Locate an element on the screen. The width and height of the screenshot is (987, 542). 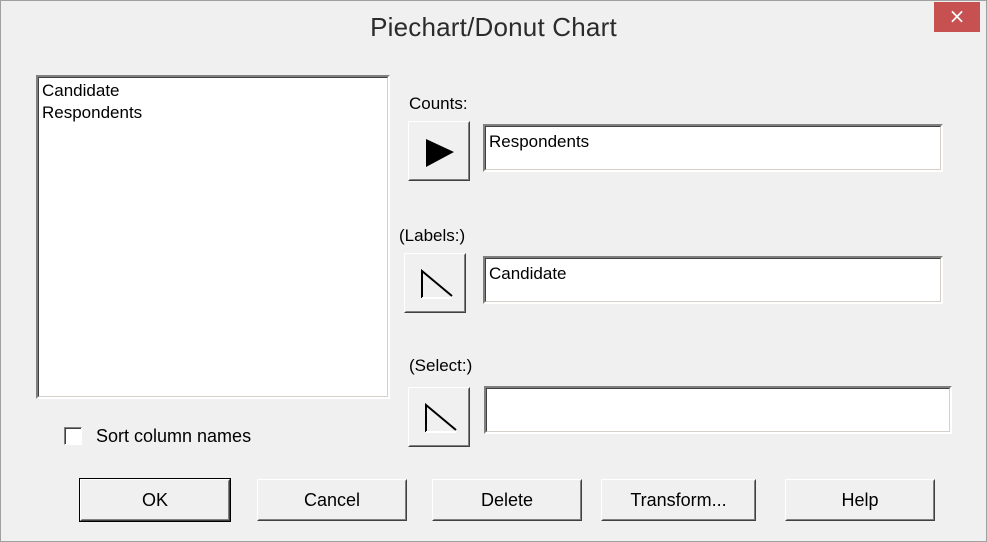
help-button: Help is located at coordinates (860, 500).